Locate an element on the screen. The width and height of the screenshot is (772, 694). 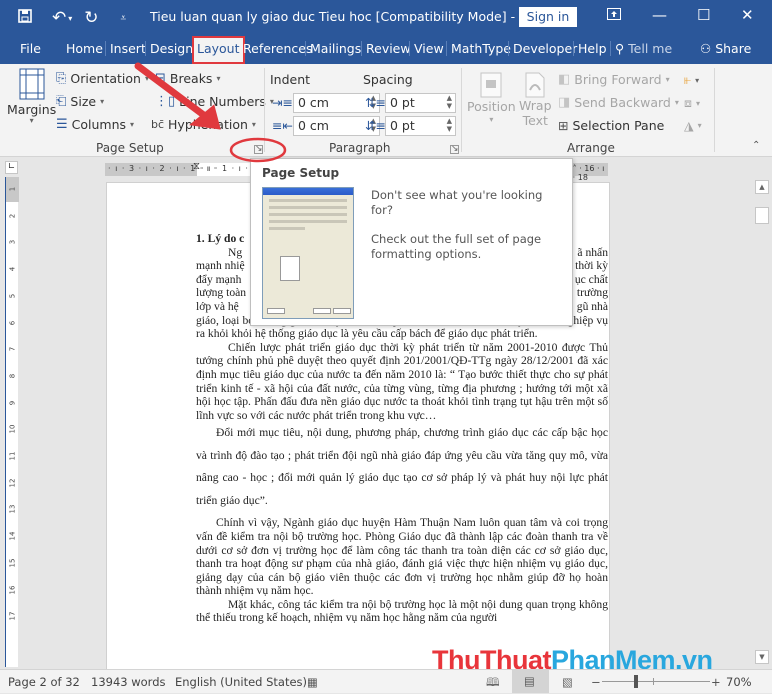
print-layout-button: ▤ is located at coordinates (530, 681).